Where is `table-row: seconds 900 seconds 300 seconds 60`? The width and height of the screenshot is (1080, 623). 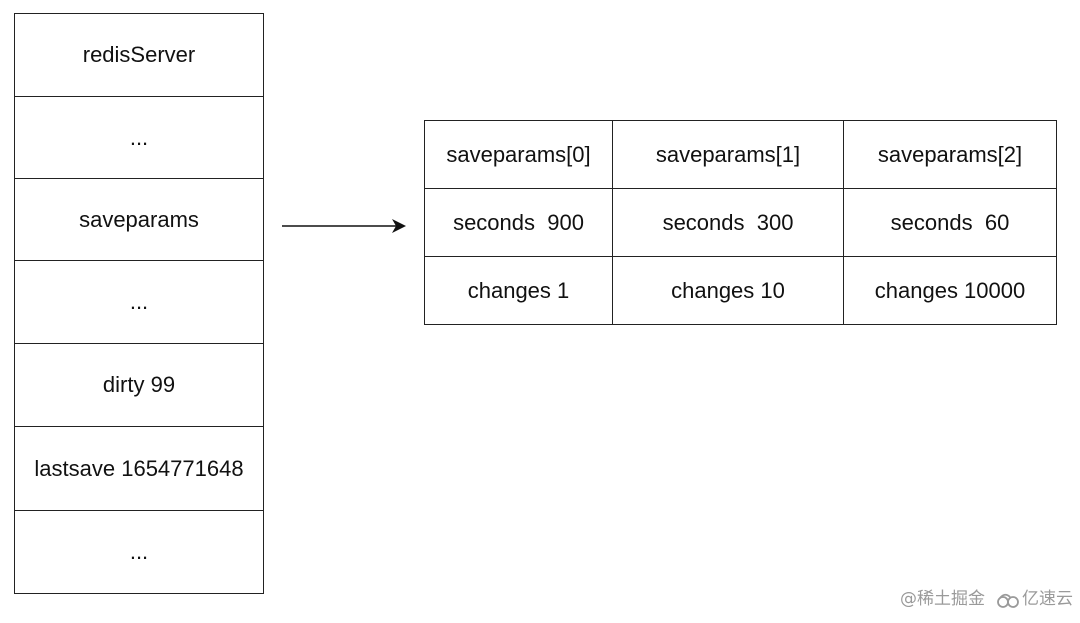
table-row: seconds 900 seconds 300 seconds 60 is located at coordinates (740, 222).